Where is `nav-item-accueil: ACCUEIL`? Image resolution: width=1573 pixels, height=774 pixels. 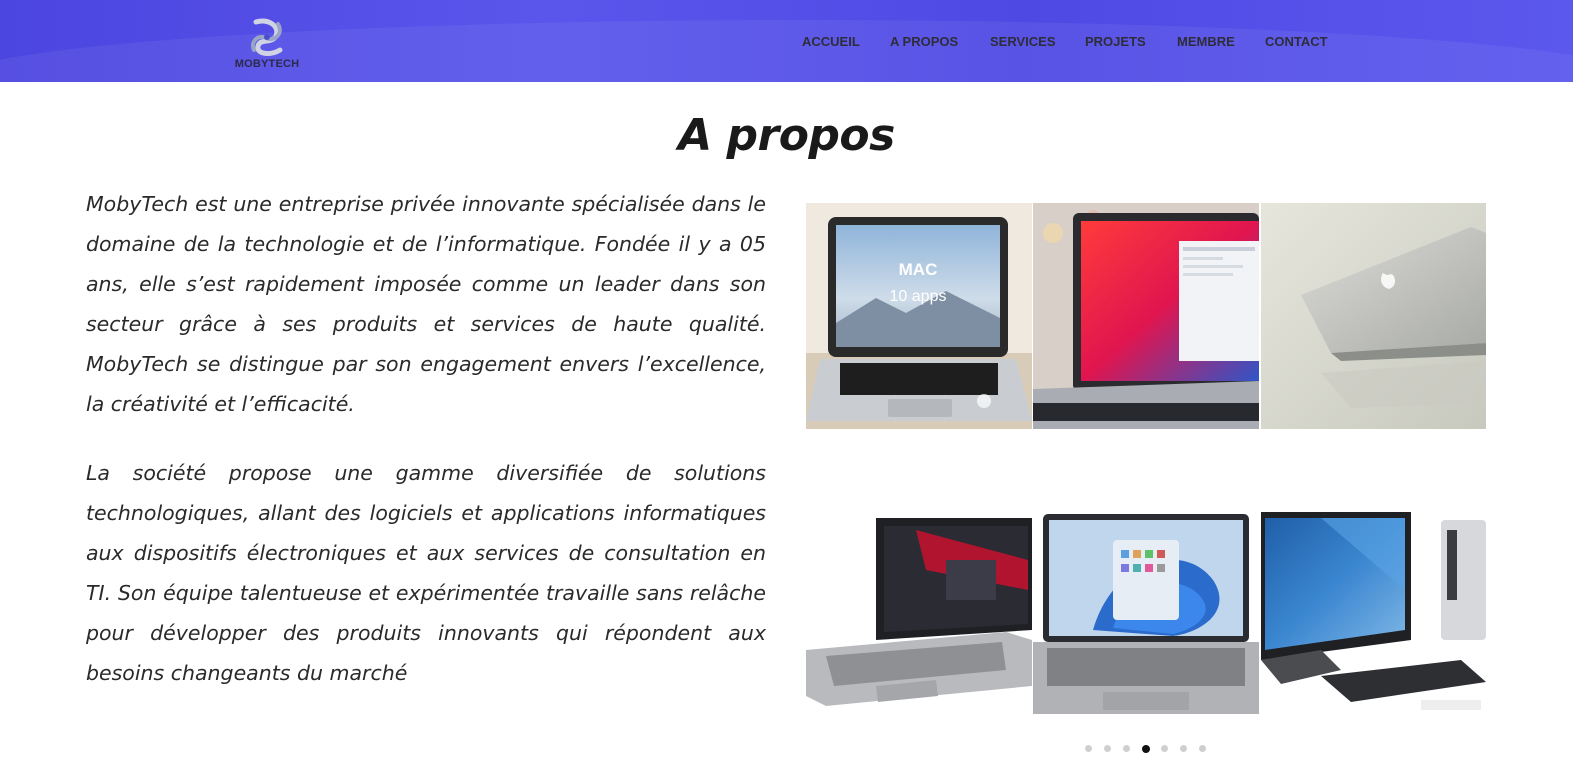 nav-item-accueil: ACCUEIL is located at coordinates (831, 41).